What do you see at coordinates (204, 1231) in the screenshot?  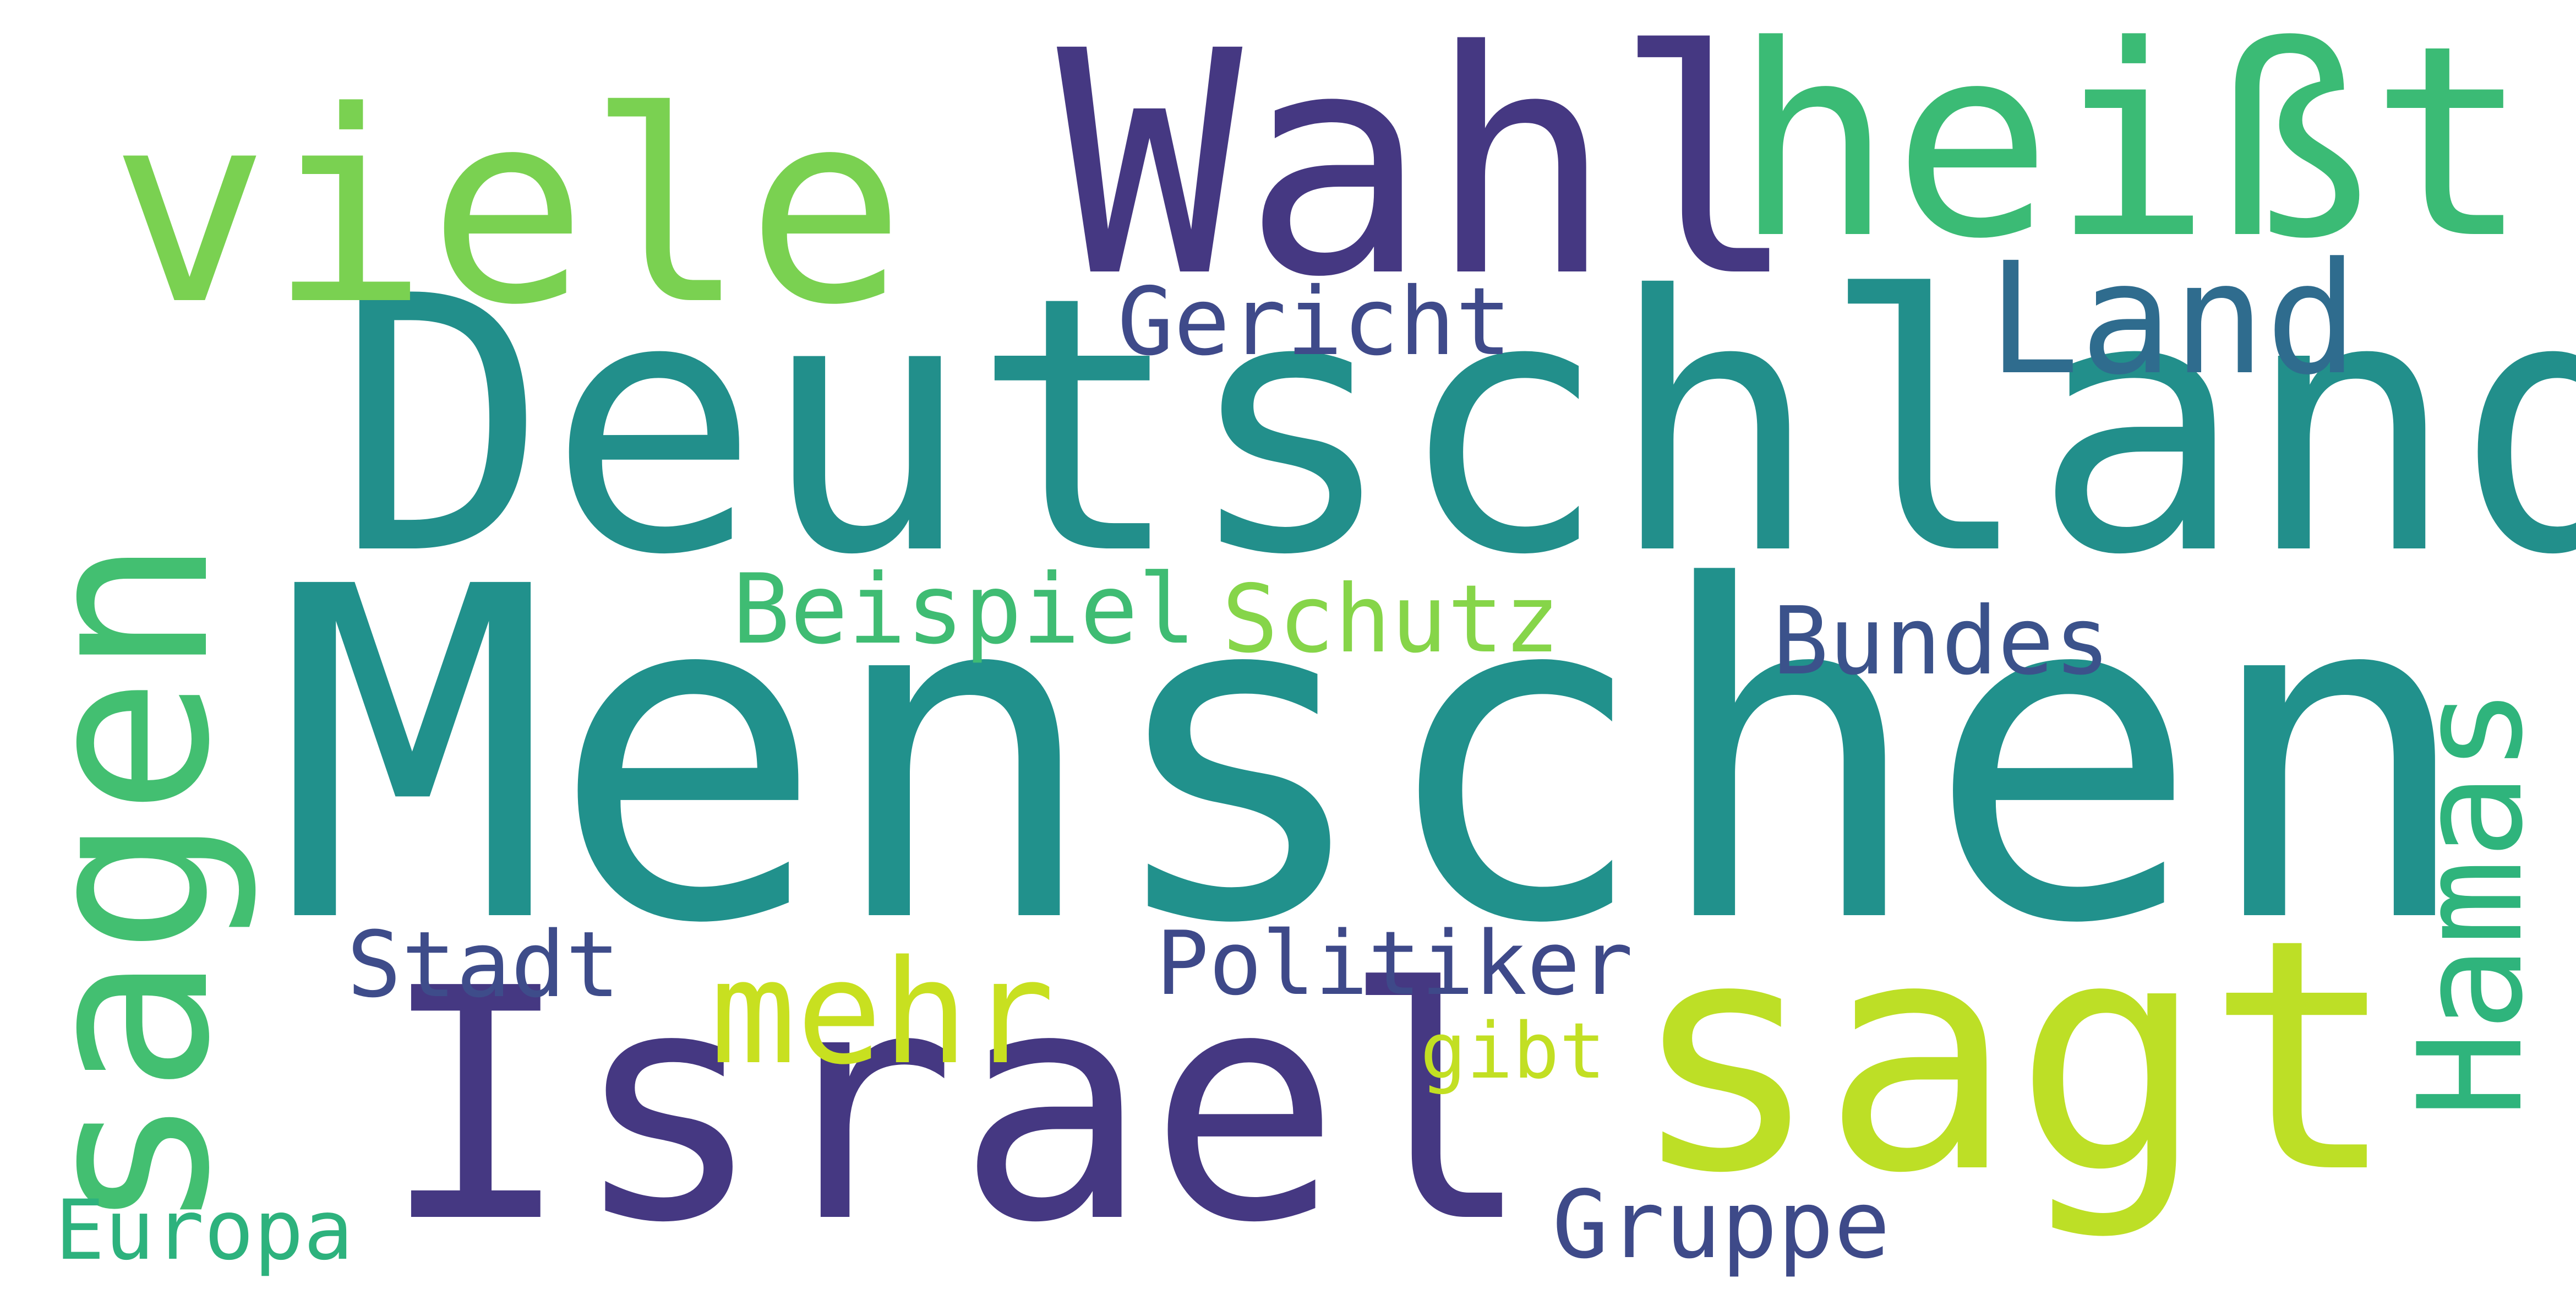 I see `word-europa: Europa` at bounding box center [204, 1231].